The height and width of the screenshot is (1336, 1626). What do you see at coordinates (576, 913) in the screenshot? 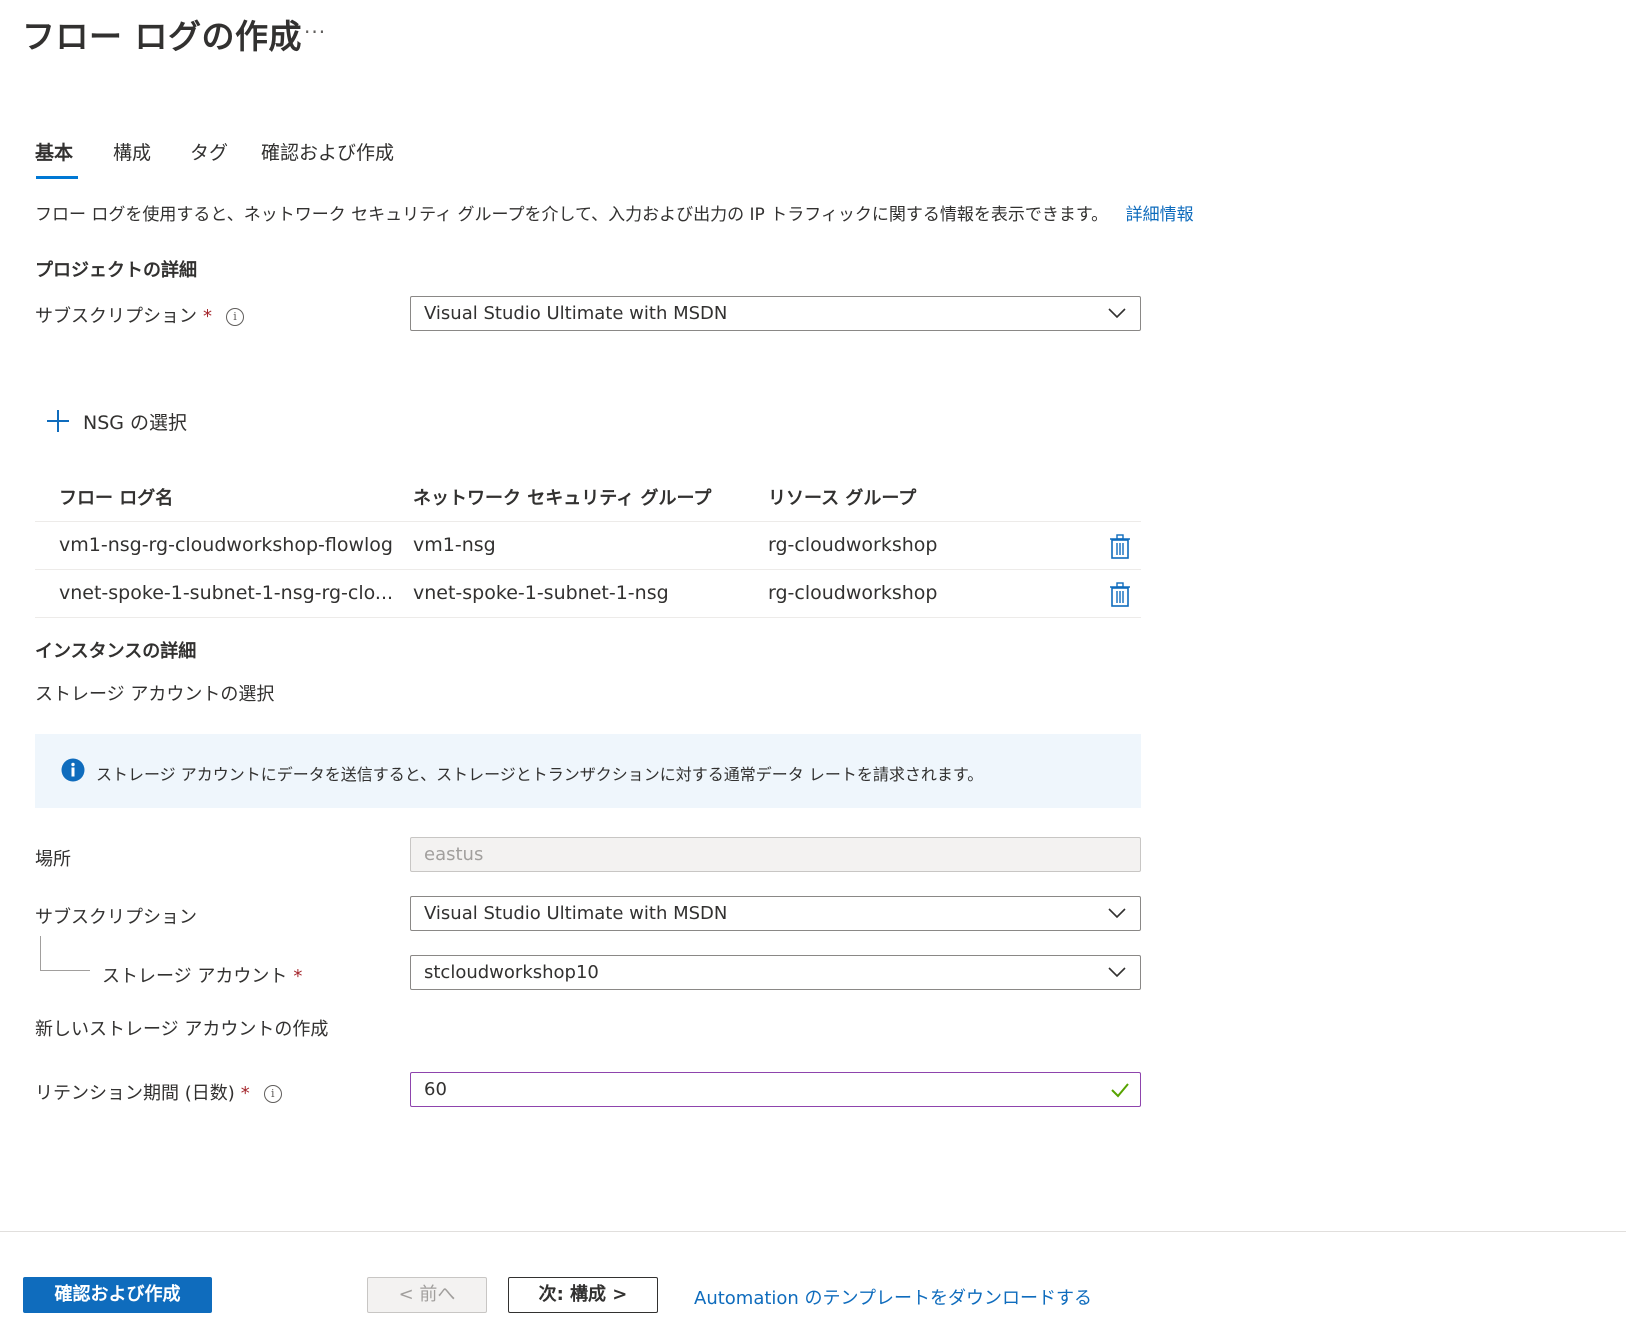
I see `storage-subscription-value: Visual Studio Ultimate with MSDN` at bounding box center [576, 913].